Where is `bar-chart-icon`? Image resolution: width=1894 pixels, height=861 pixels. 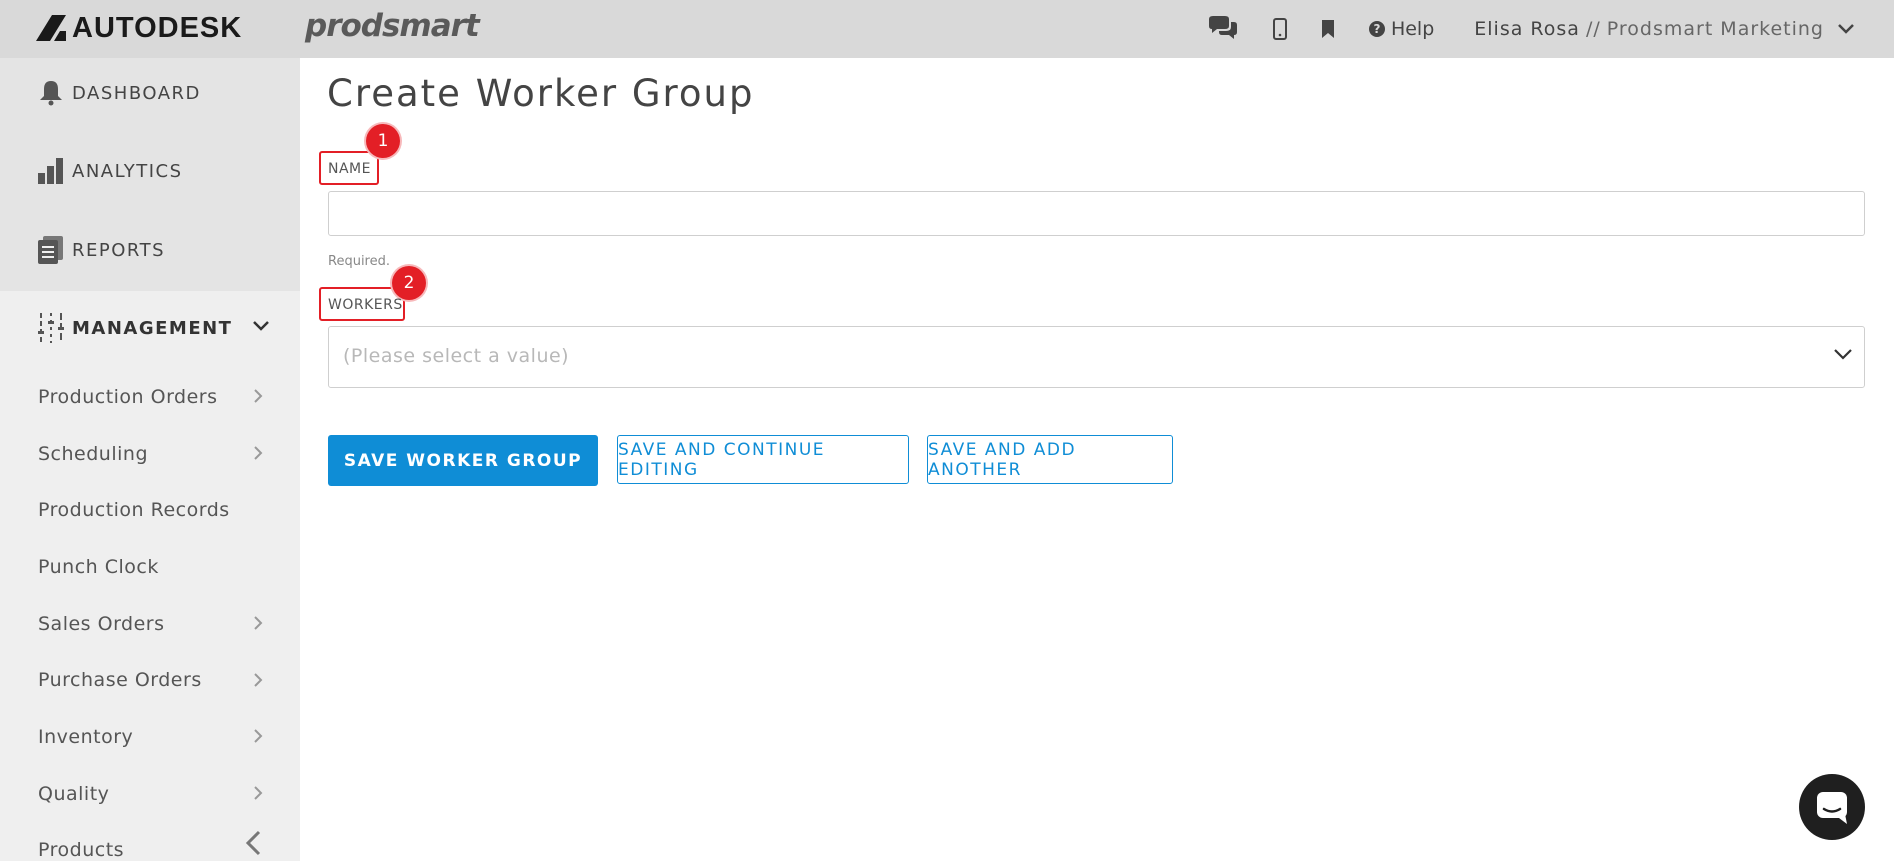
bar-chart-icon is located at coordinates (51, 171).